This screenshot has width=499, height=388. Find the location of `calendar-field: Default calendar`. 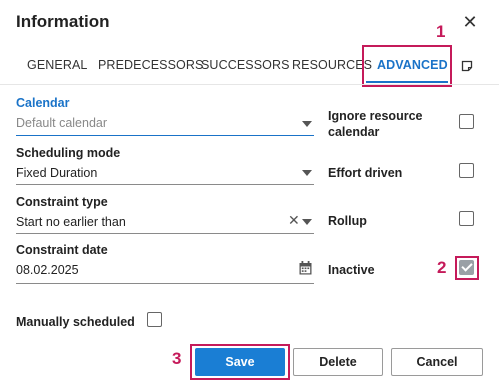

calendar-field: Default calendar is located at coordinates (61, 123).